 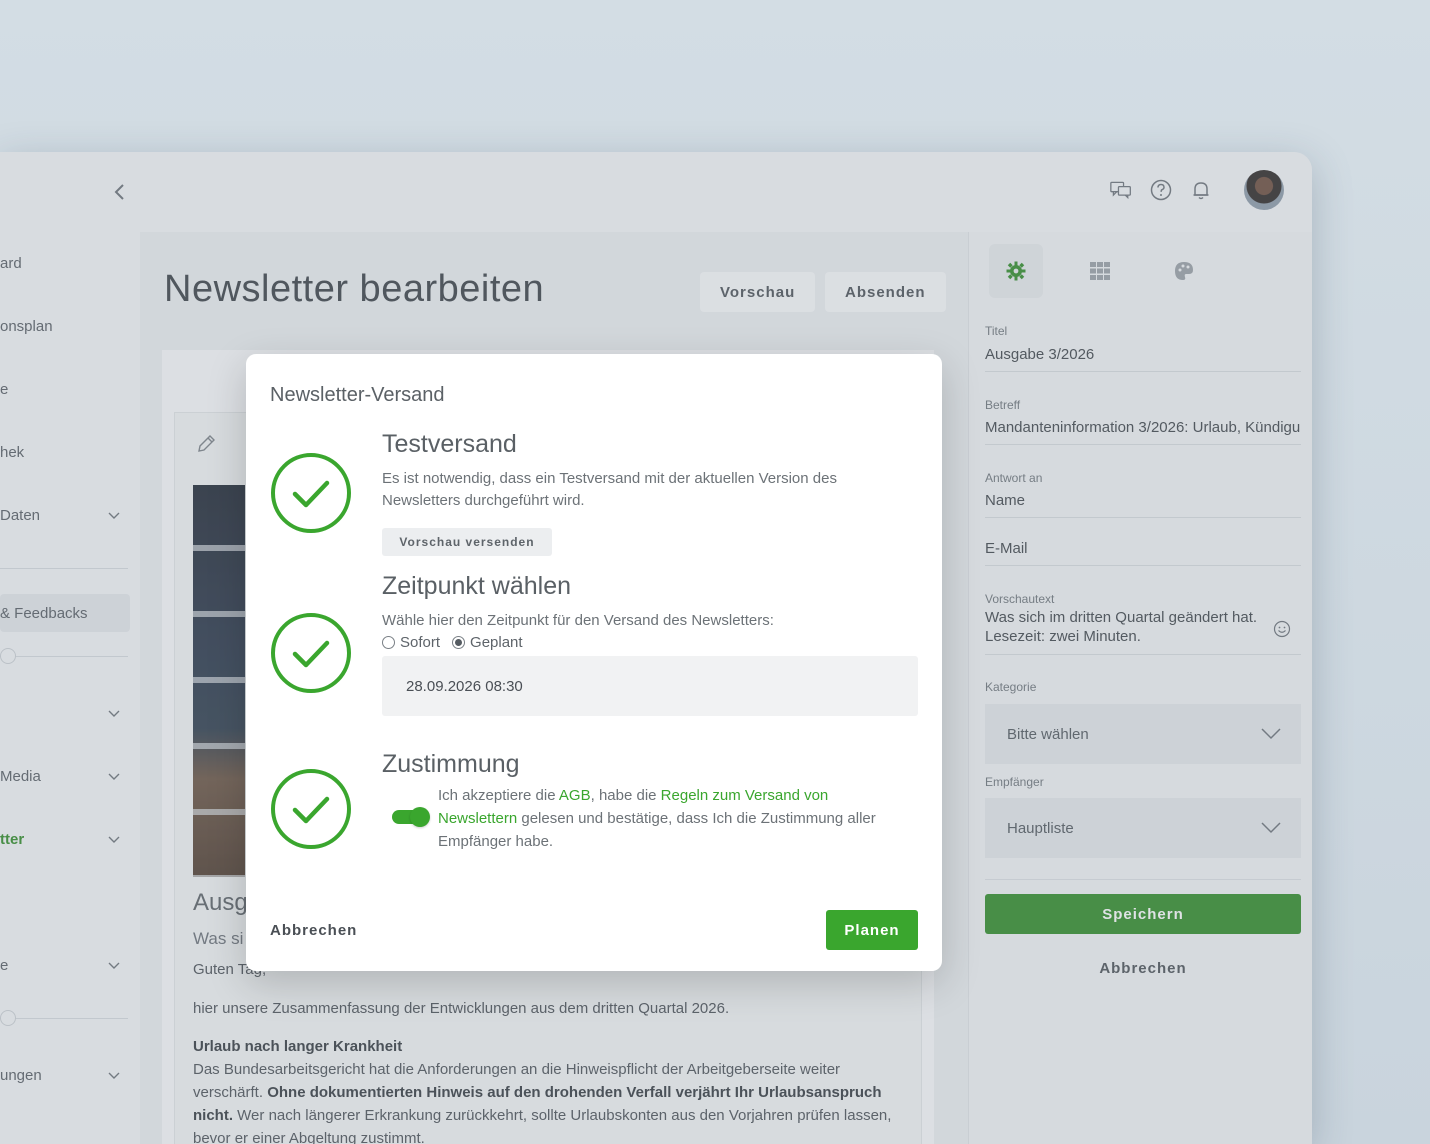 I want to click on radio-label: Geplant, so click(x=496, y=642).